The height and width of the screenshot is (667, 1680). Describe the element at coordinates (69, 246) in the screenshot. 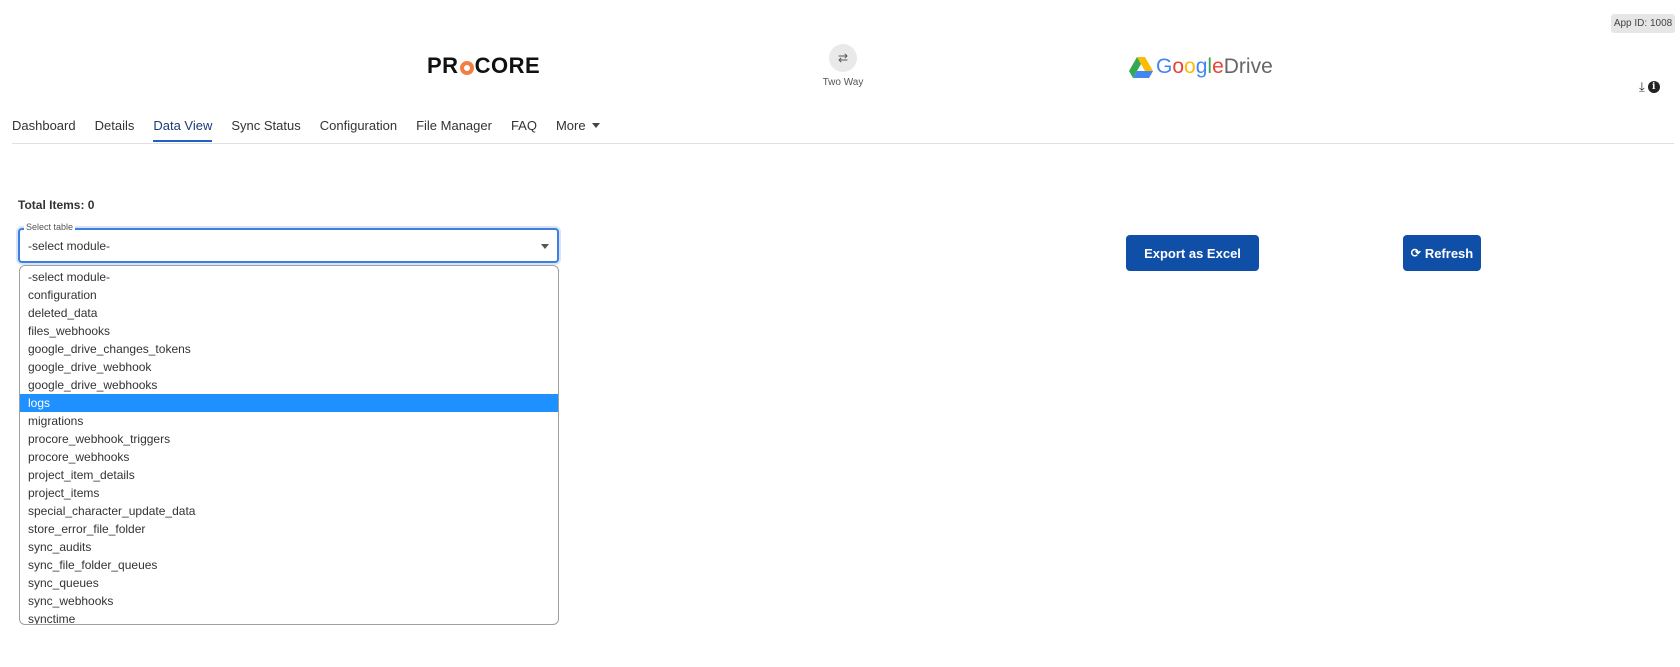

I see `table-select-value: -select module-` at that location.